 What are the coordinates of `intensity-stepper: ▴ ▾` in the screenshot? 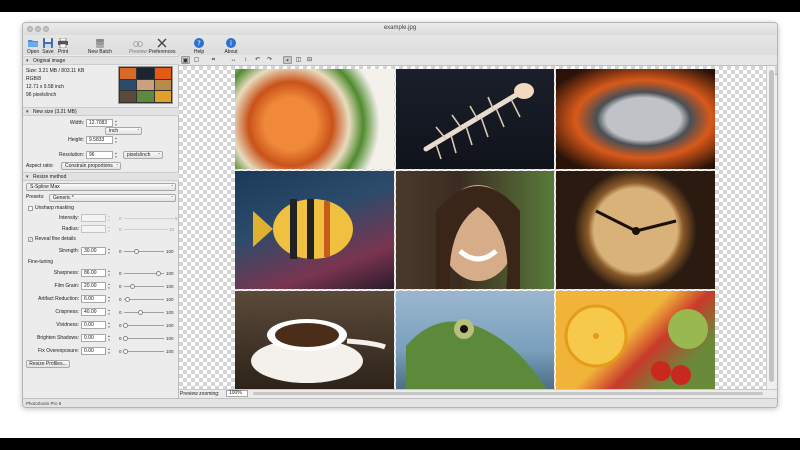 It's located at (109, 218).